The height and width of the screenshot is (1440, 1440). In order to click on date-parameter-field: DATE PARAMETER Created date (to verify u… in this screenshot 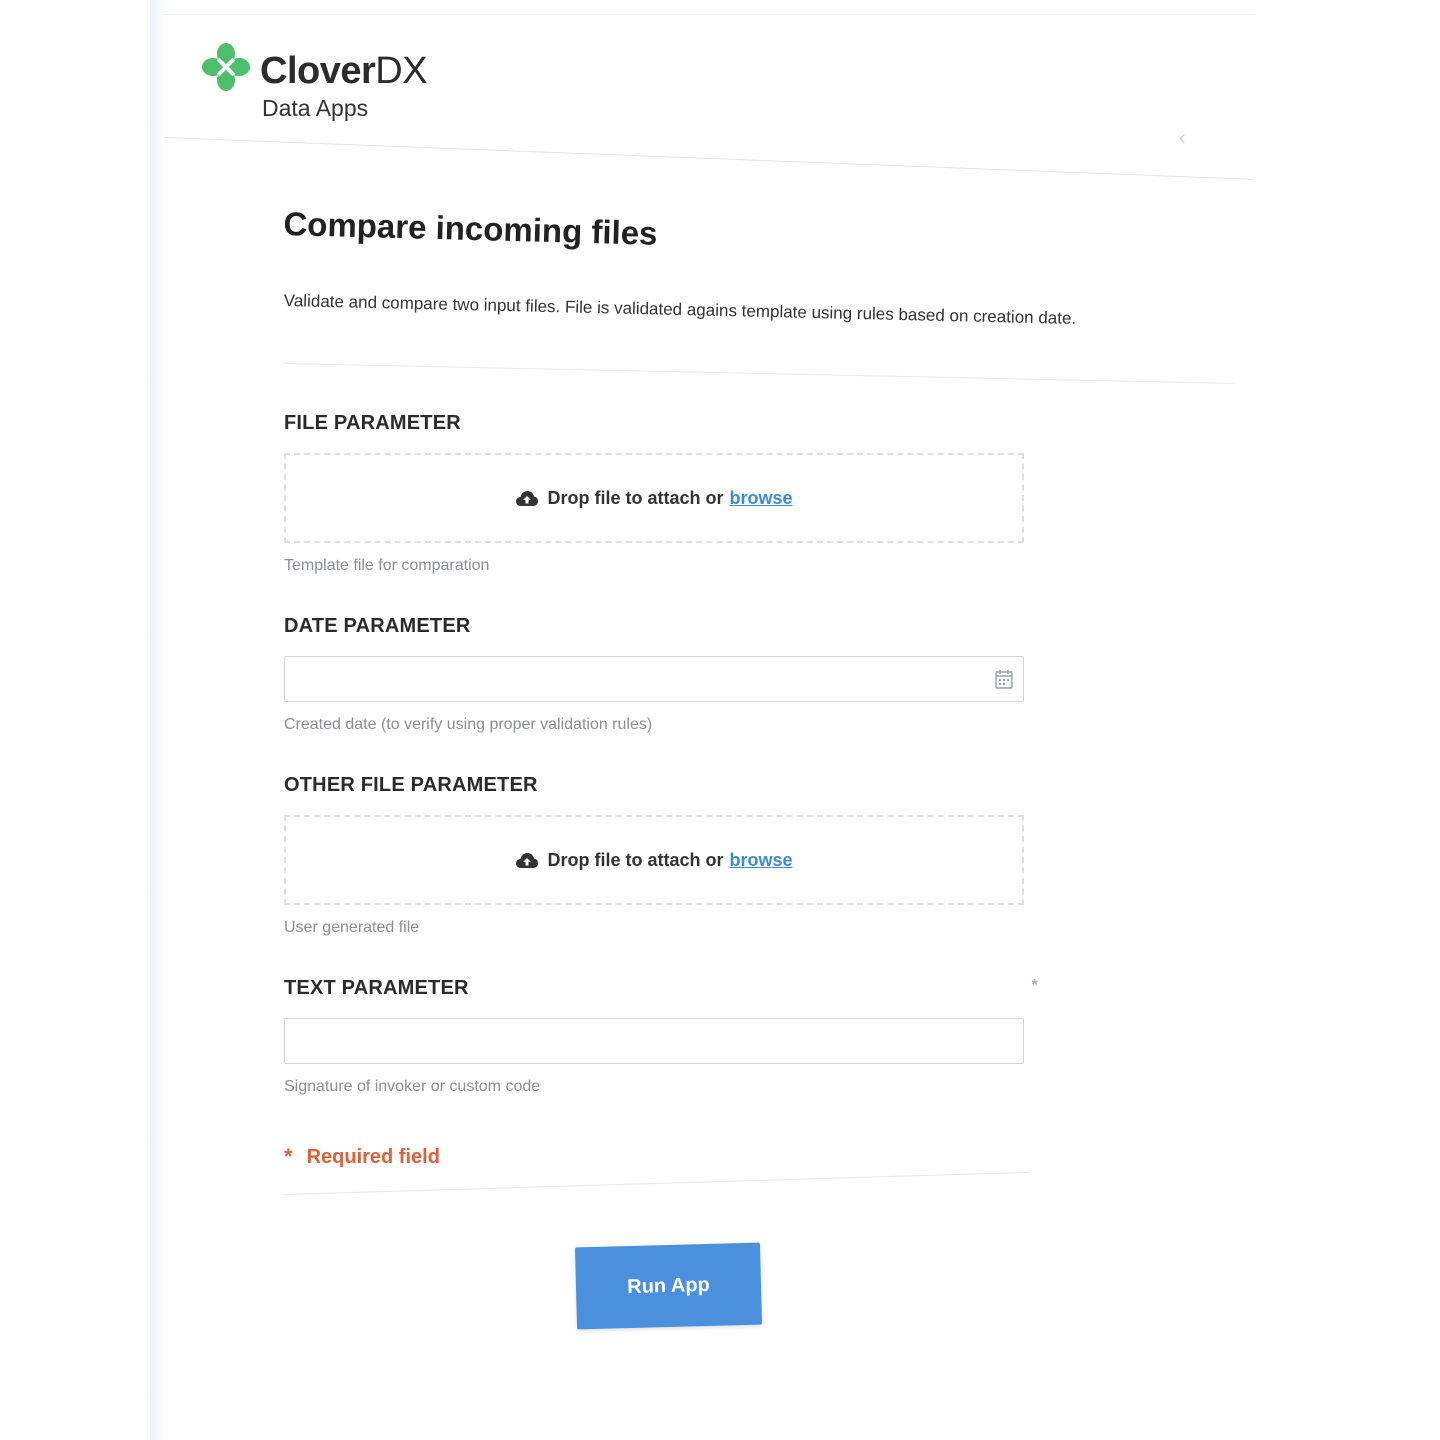, I will do `click(664, 674)`.